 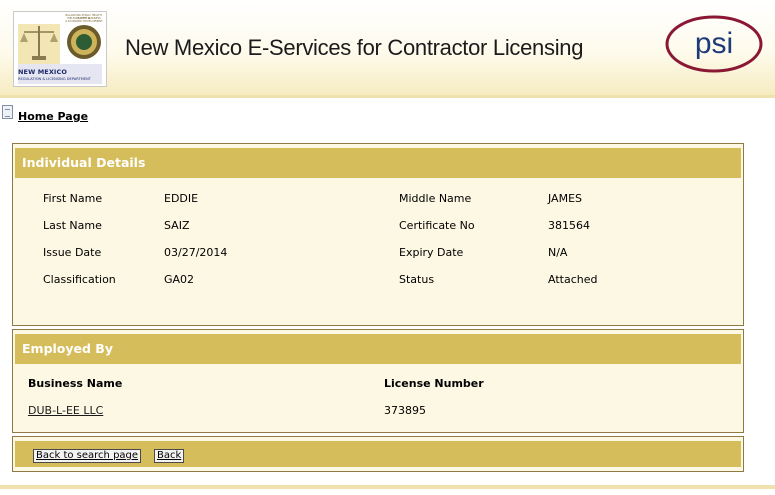 What do you see at coordinates (177, 225) in the screenshot?
I see `last-name-value: SAIZ` at bounding box center [177, 225].